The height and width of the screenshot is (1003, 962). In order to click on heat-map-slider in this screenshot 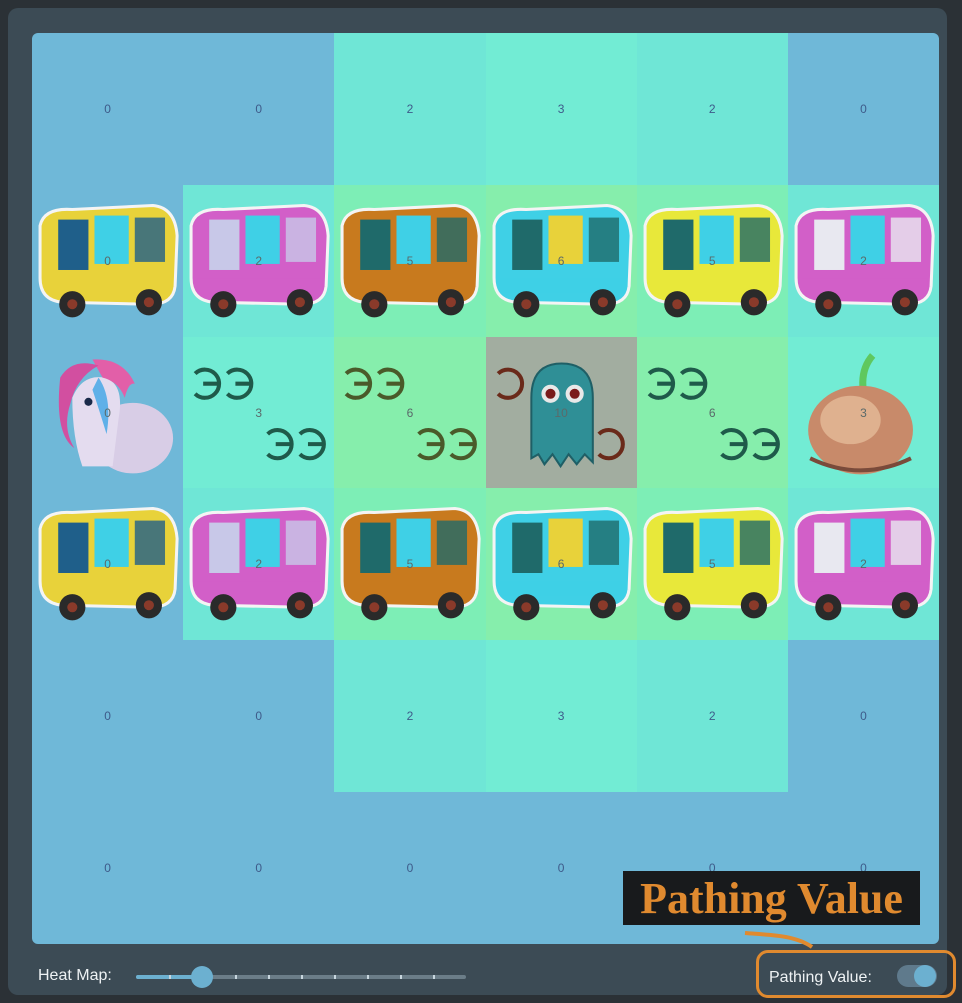, I will do `click(301, 977)`.